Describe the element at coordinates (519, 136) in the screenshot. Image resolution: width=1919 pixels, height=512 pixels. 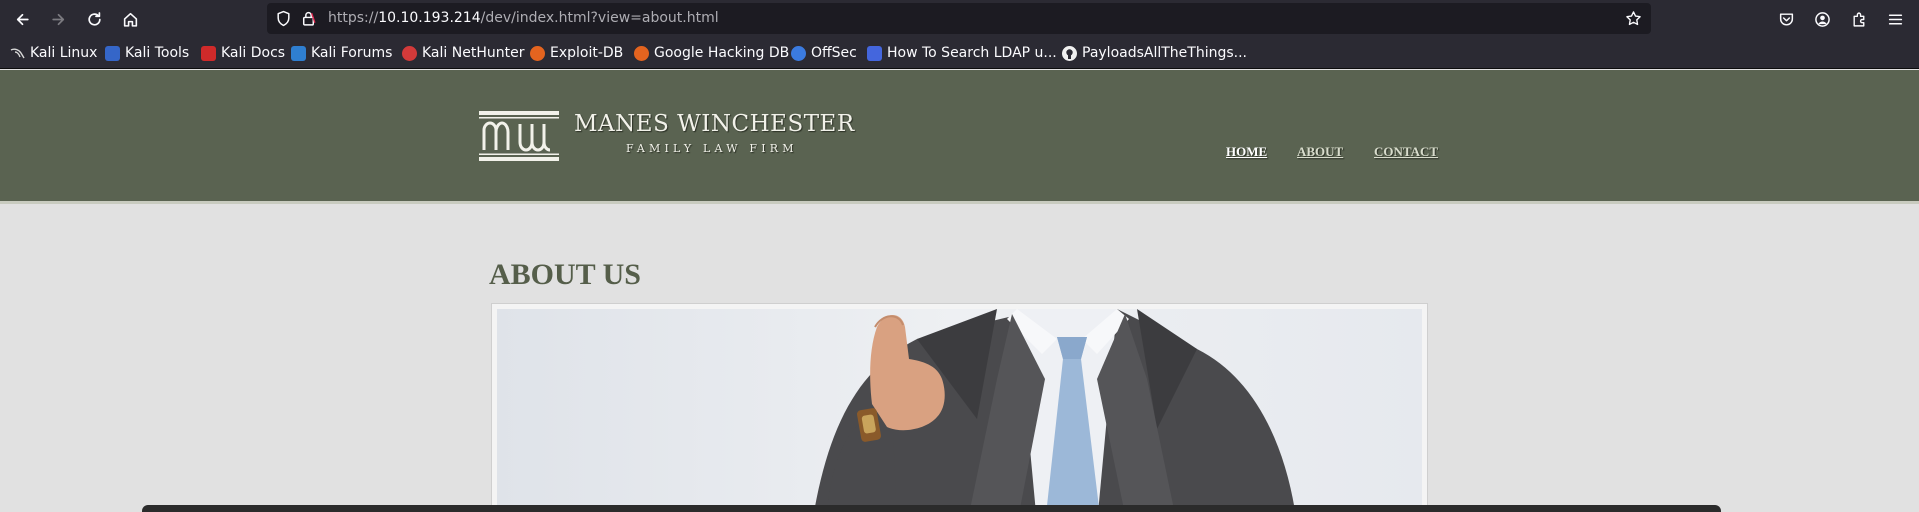
I see `law-firm-logo` at that location.